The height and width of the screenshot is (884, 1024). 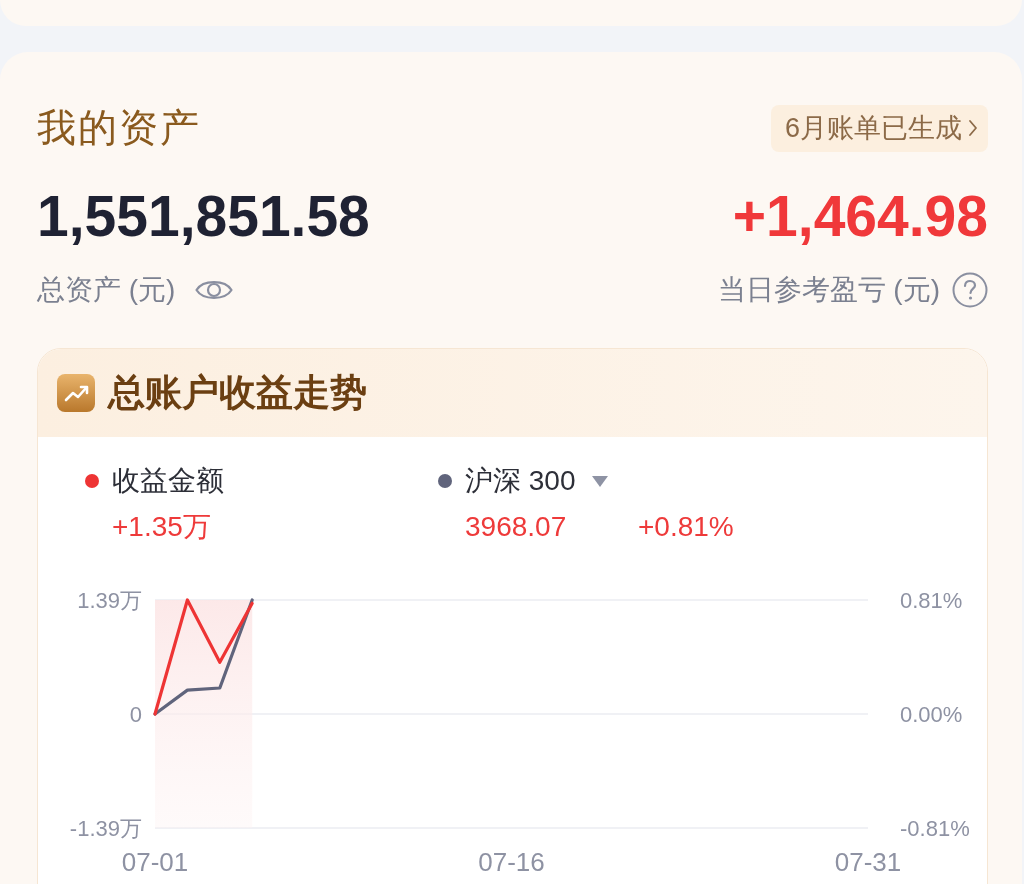 What do you see at coordinates (931, 600) in the screenshot?
I see `y-axis-label: 0.81%` at bounding box center [931, 600].